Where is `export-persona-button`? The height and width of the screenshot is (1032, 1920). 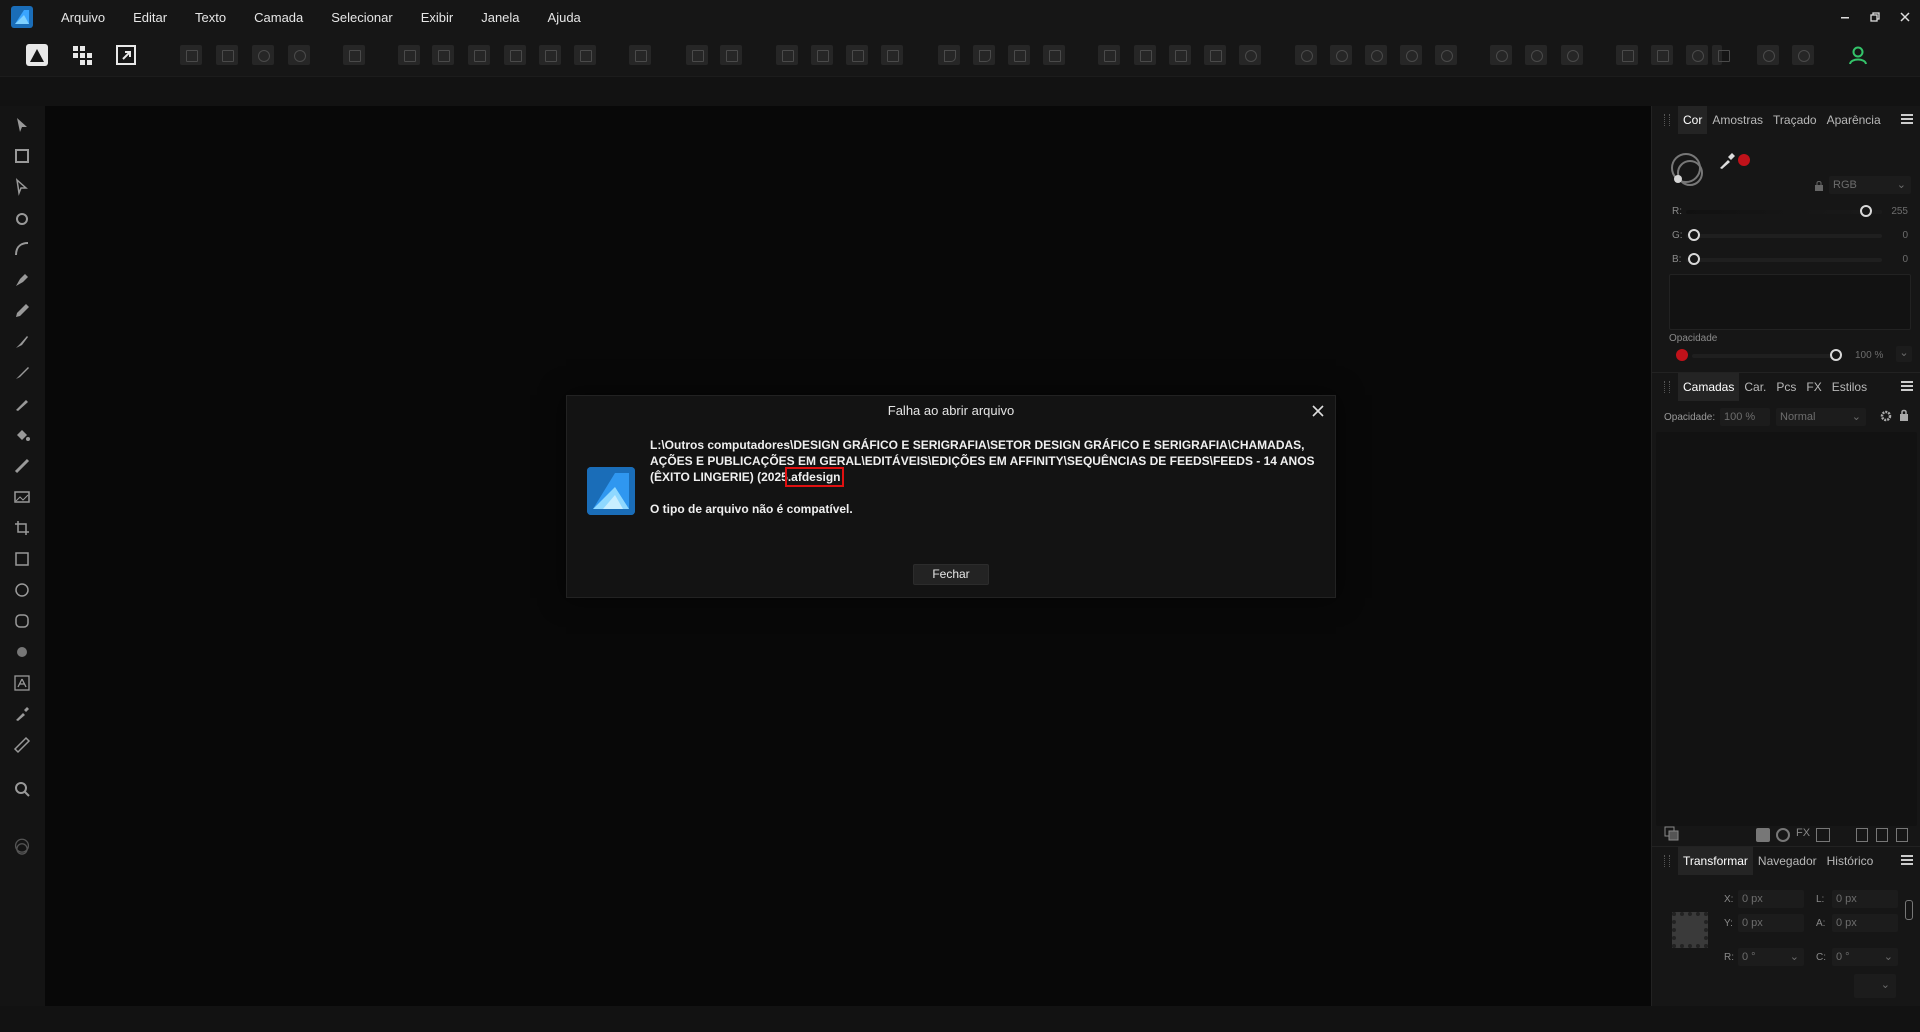 export-persona-button is located at coordinates (126, 55).